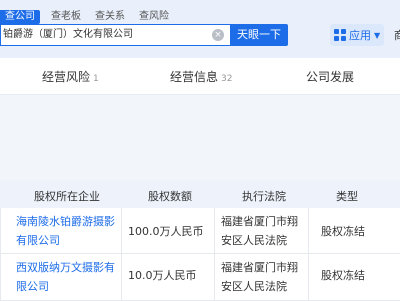 This screenshot has width=400, height=301. What do you see at coordinates (340, 35) in the screenshot?
I see `apps-grid-icon` at bounding box center [340, 35].